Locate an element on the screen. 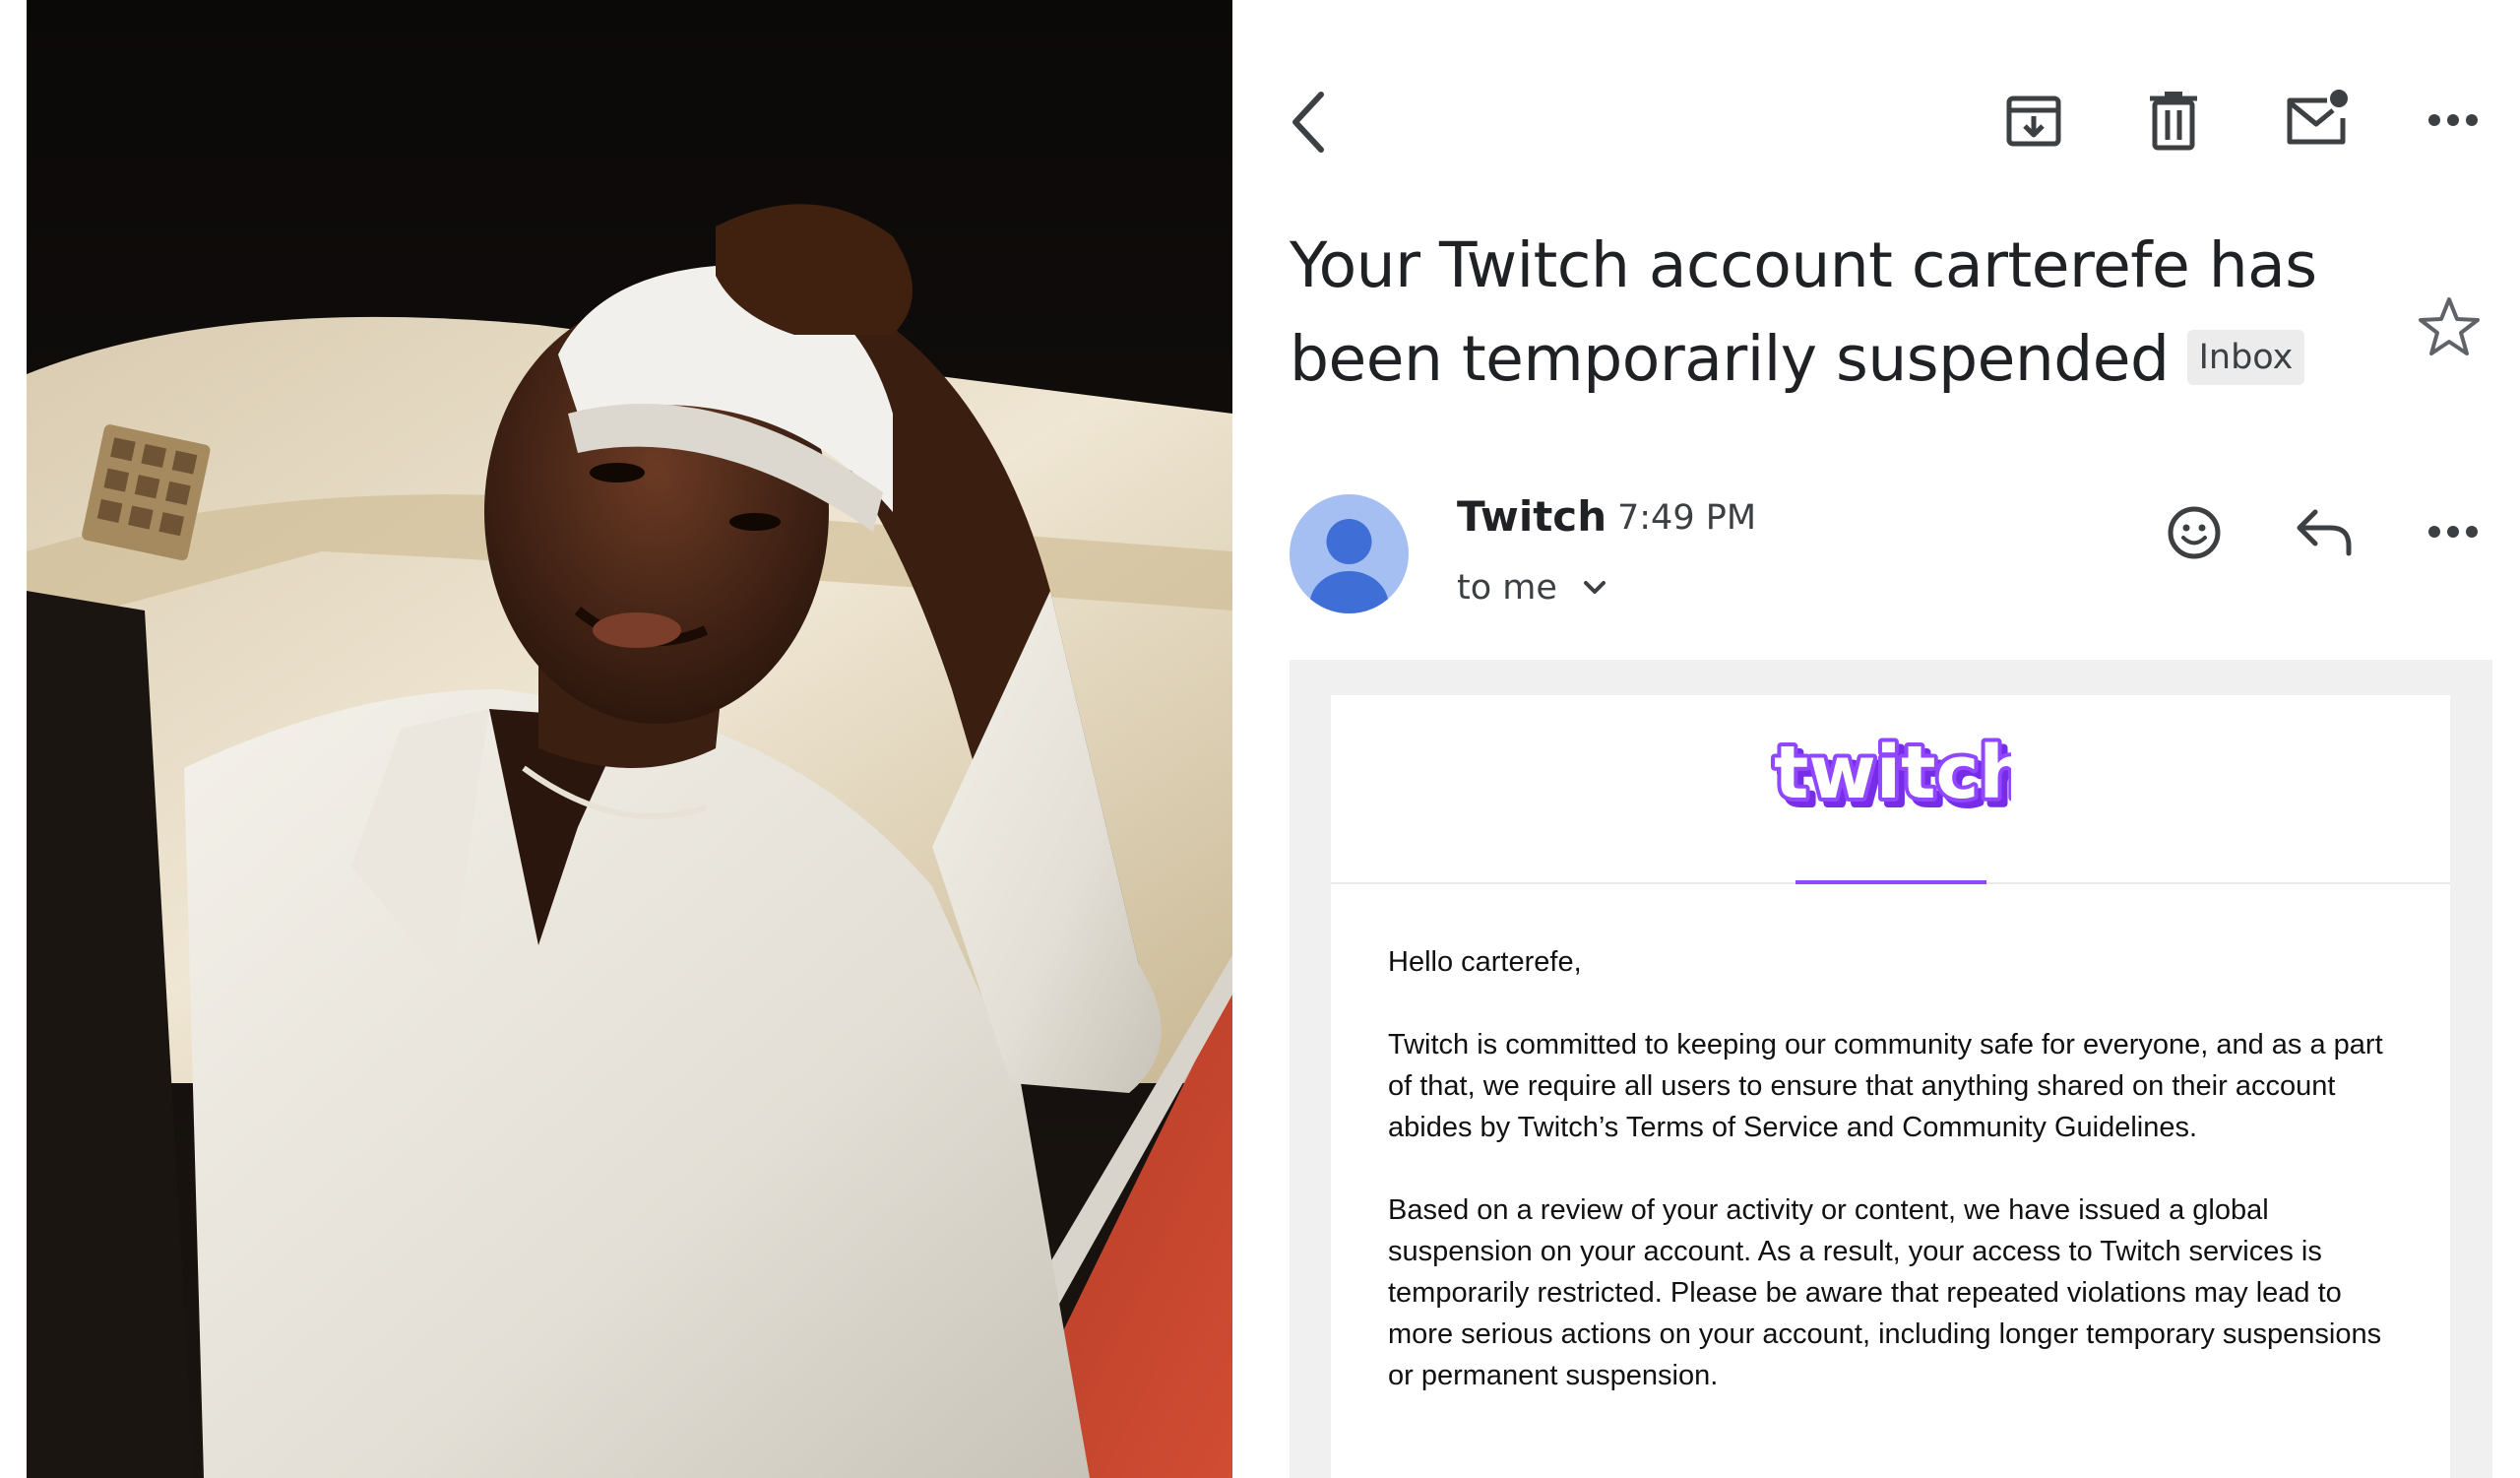 The height and width of the screenshot is (1478, 2520). recipient-details-toggle: to me is located at coordinates (1531, 588).